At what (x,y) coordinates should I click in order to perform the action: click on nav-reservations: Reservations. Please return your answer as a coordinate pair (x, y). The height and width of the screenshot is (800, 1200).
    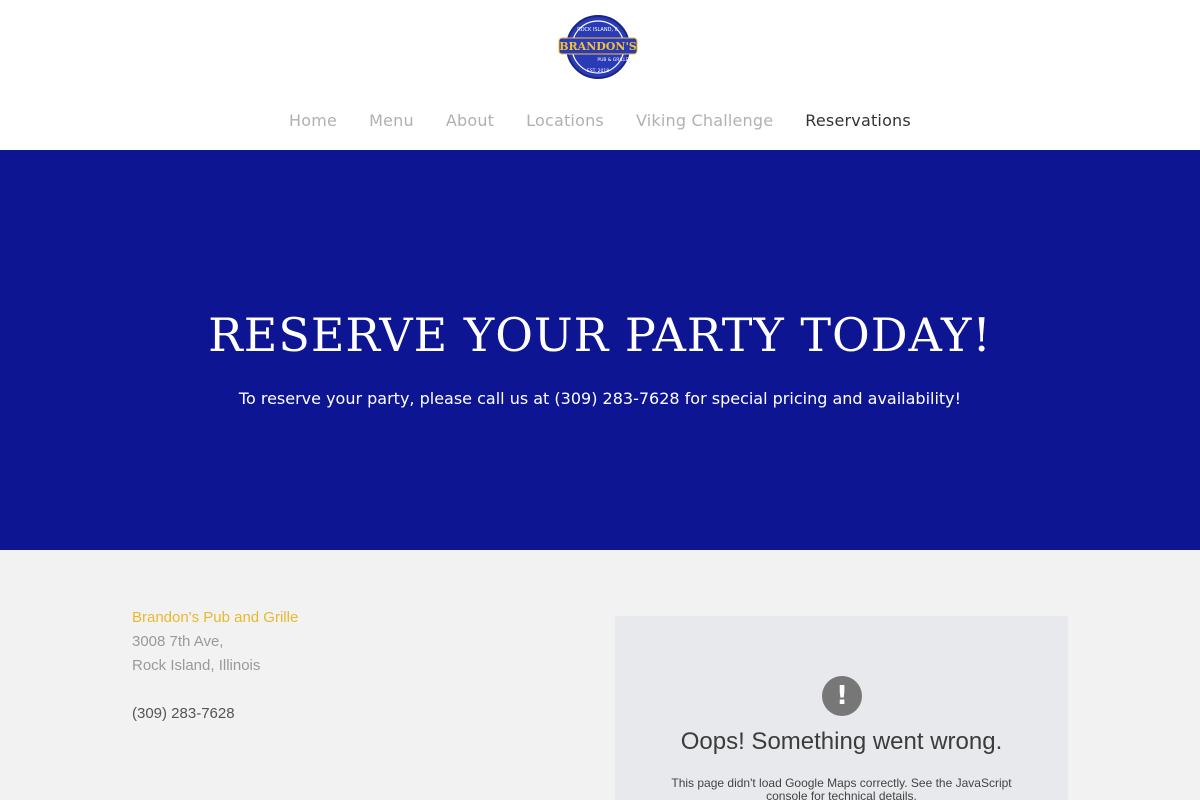
    Looking at the image, I should click on (858, 120).